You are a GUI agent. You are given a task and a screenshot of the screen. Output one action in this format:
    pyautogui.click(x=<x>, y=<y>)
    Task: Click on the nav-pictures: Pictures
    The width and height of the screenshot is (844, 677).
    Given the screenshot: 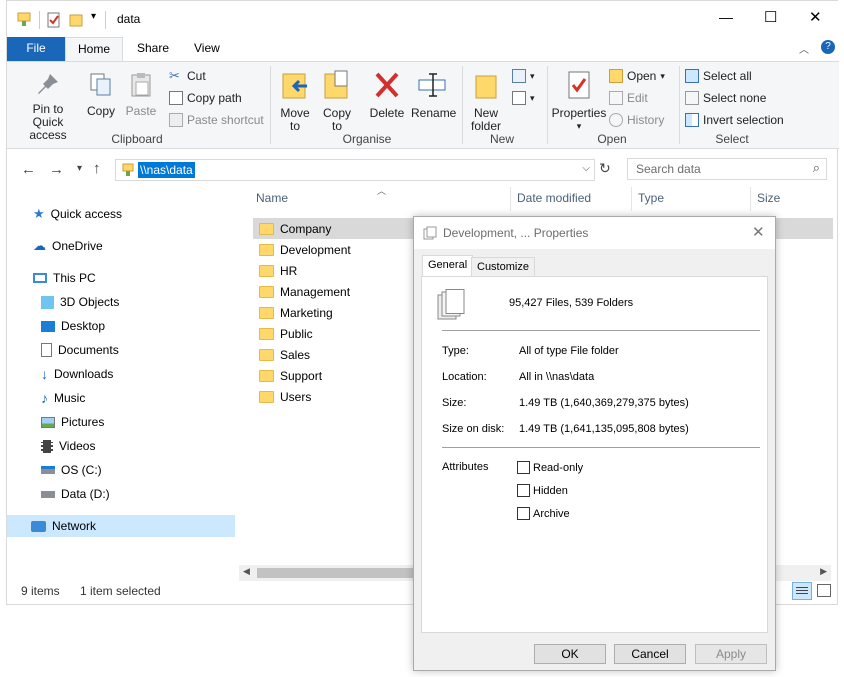 What is the action you would take?
    pyautogui.click(x=72, y=422)
    